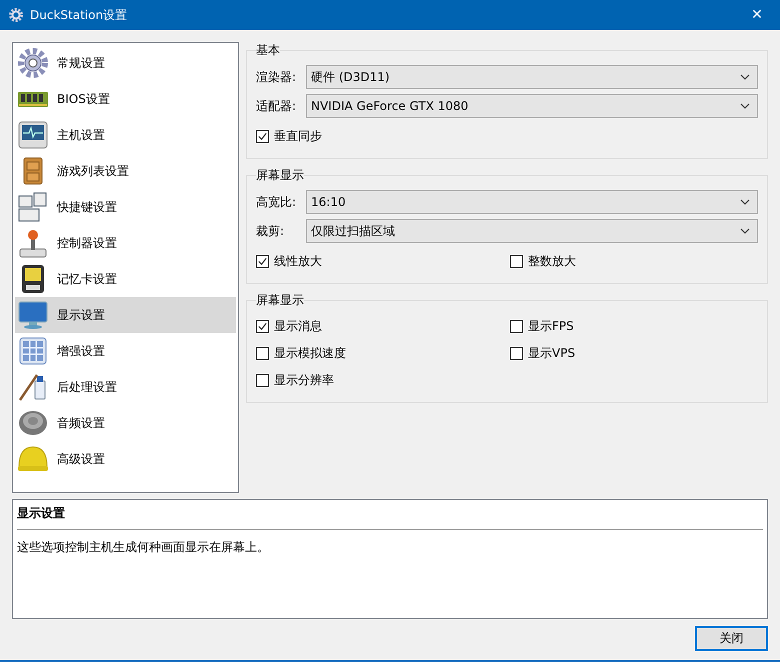 This screenshot has height=662, width=780. What do you see at coordinates (125, 279) in the screenshot?
I see `sidebar-item: 记忆卡设置` at bounding box center [125, 279].